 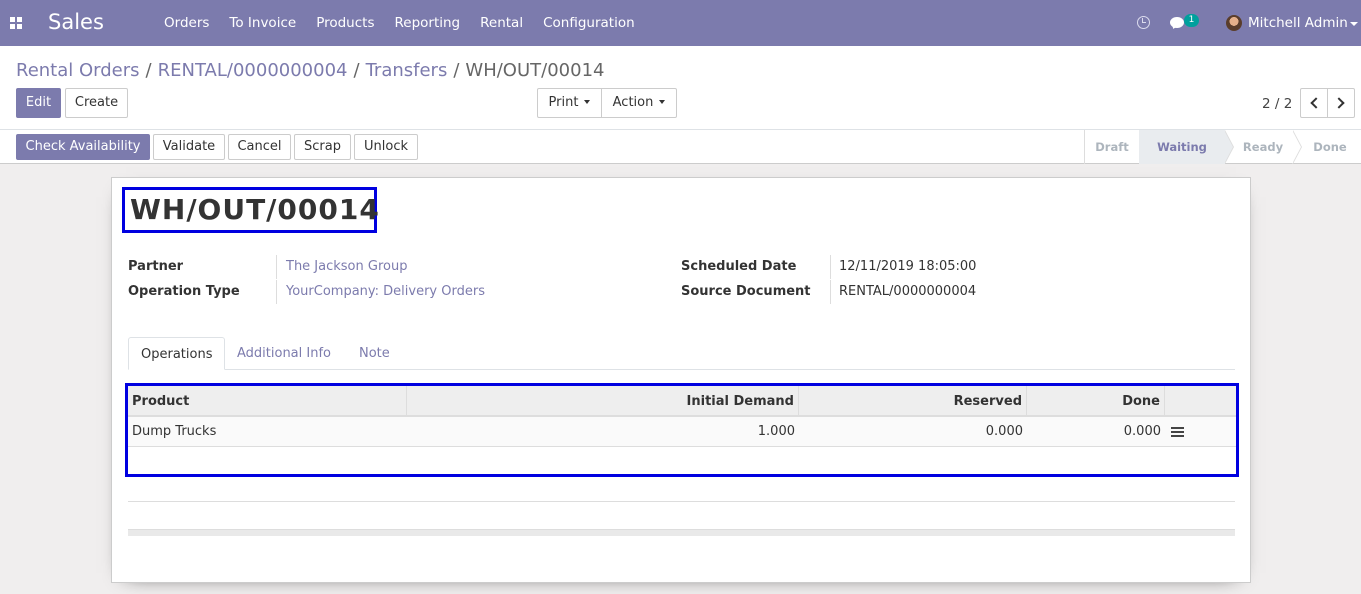 I want to click on stage-pipeline: Draft Waiting Ready Done, so click(x=1222, y=147).